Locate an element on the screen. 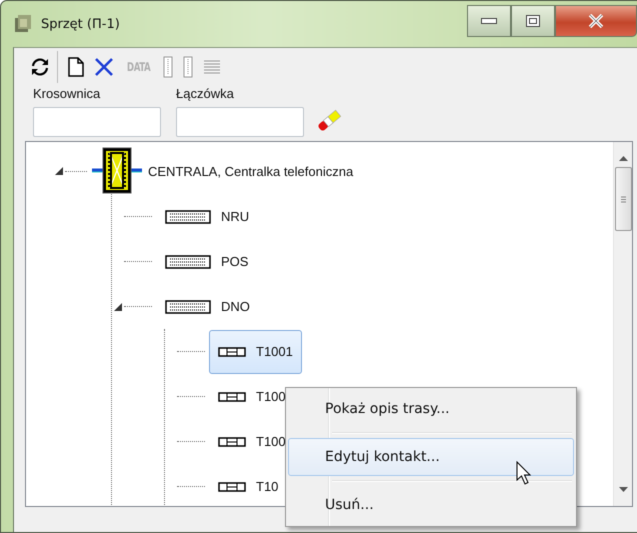  maximize-icon is located at coordinates (533, 21).